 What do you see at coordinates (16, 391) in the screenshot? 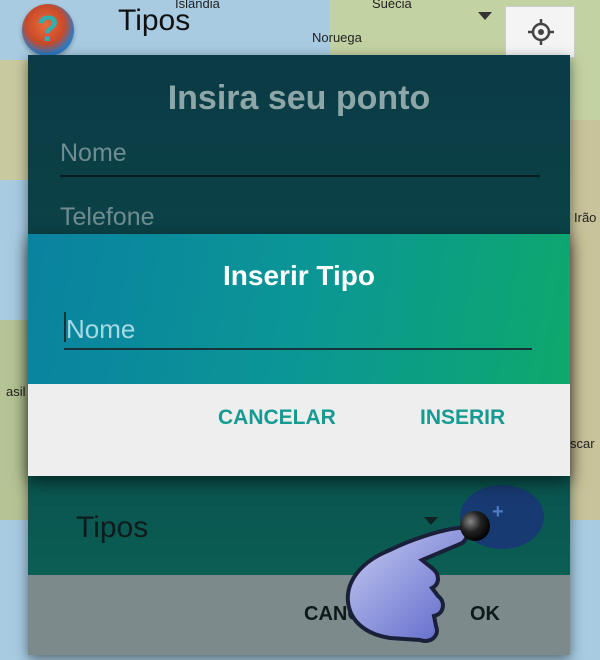
I see `map-label: asil` at bounding box center [16, 391].